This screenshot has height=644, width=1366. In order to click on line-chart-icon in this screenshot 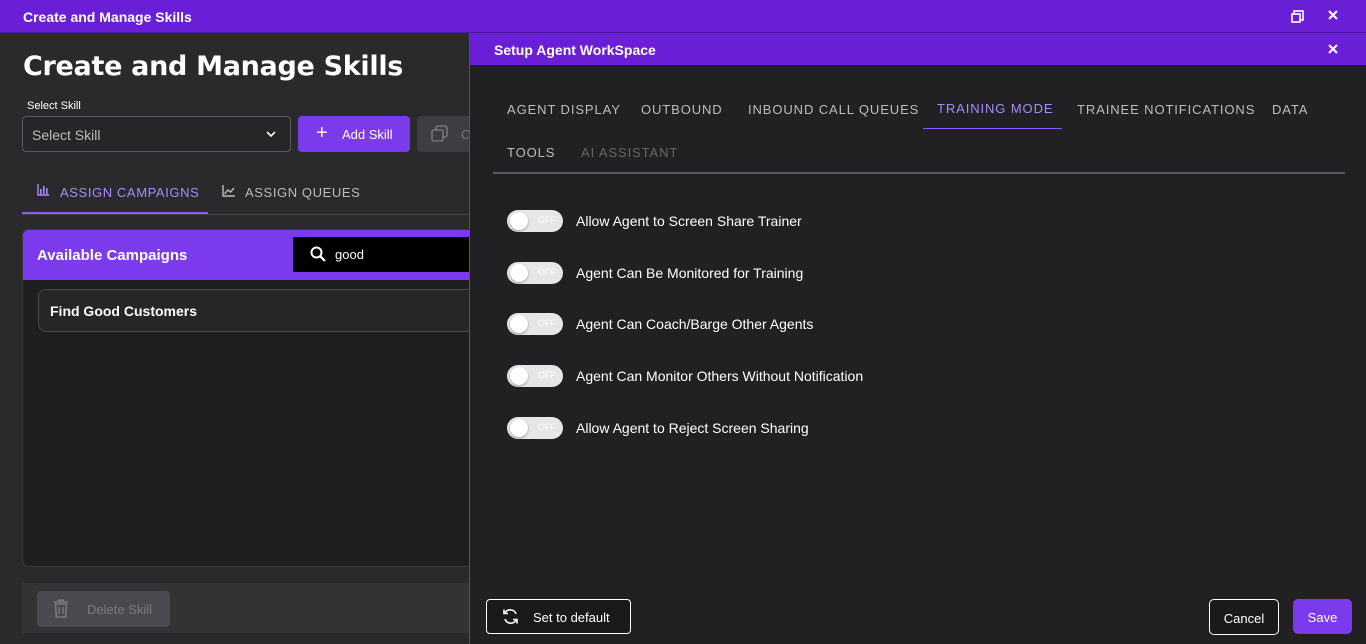, I will do `click(228, 191)`.